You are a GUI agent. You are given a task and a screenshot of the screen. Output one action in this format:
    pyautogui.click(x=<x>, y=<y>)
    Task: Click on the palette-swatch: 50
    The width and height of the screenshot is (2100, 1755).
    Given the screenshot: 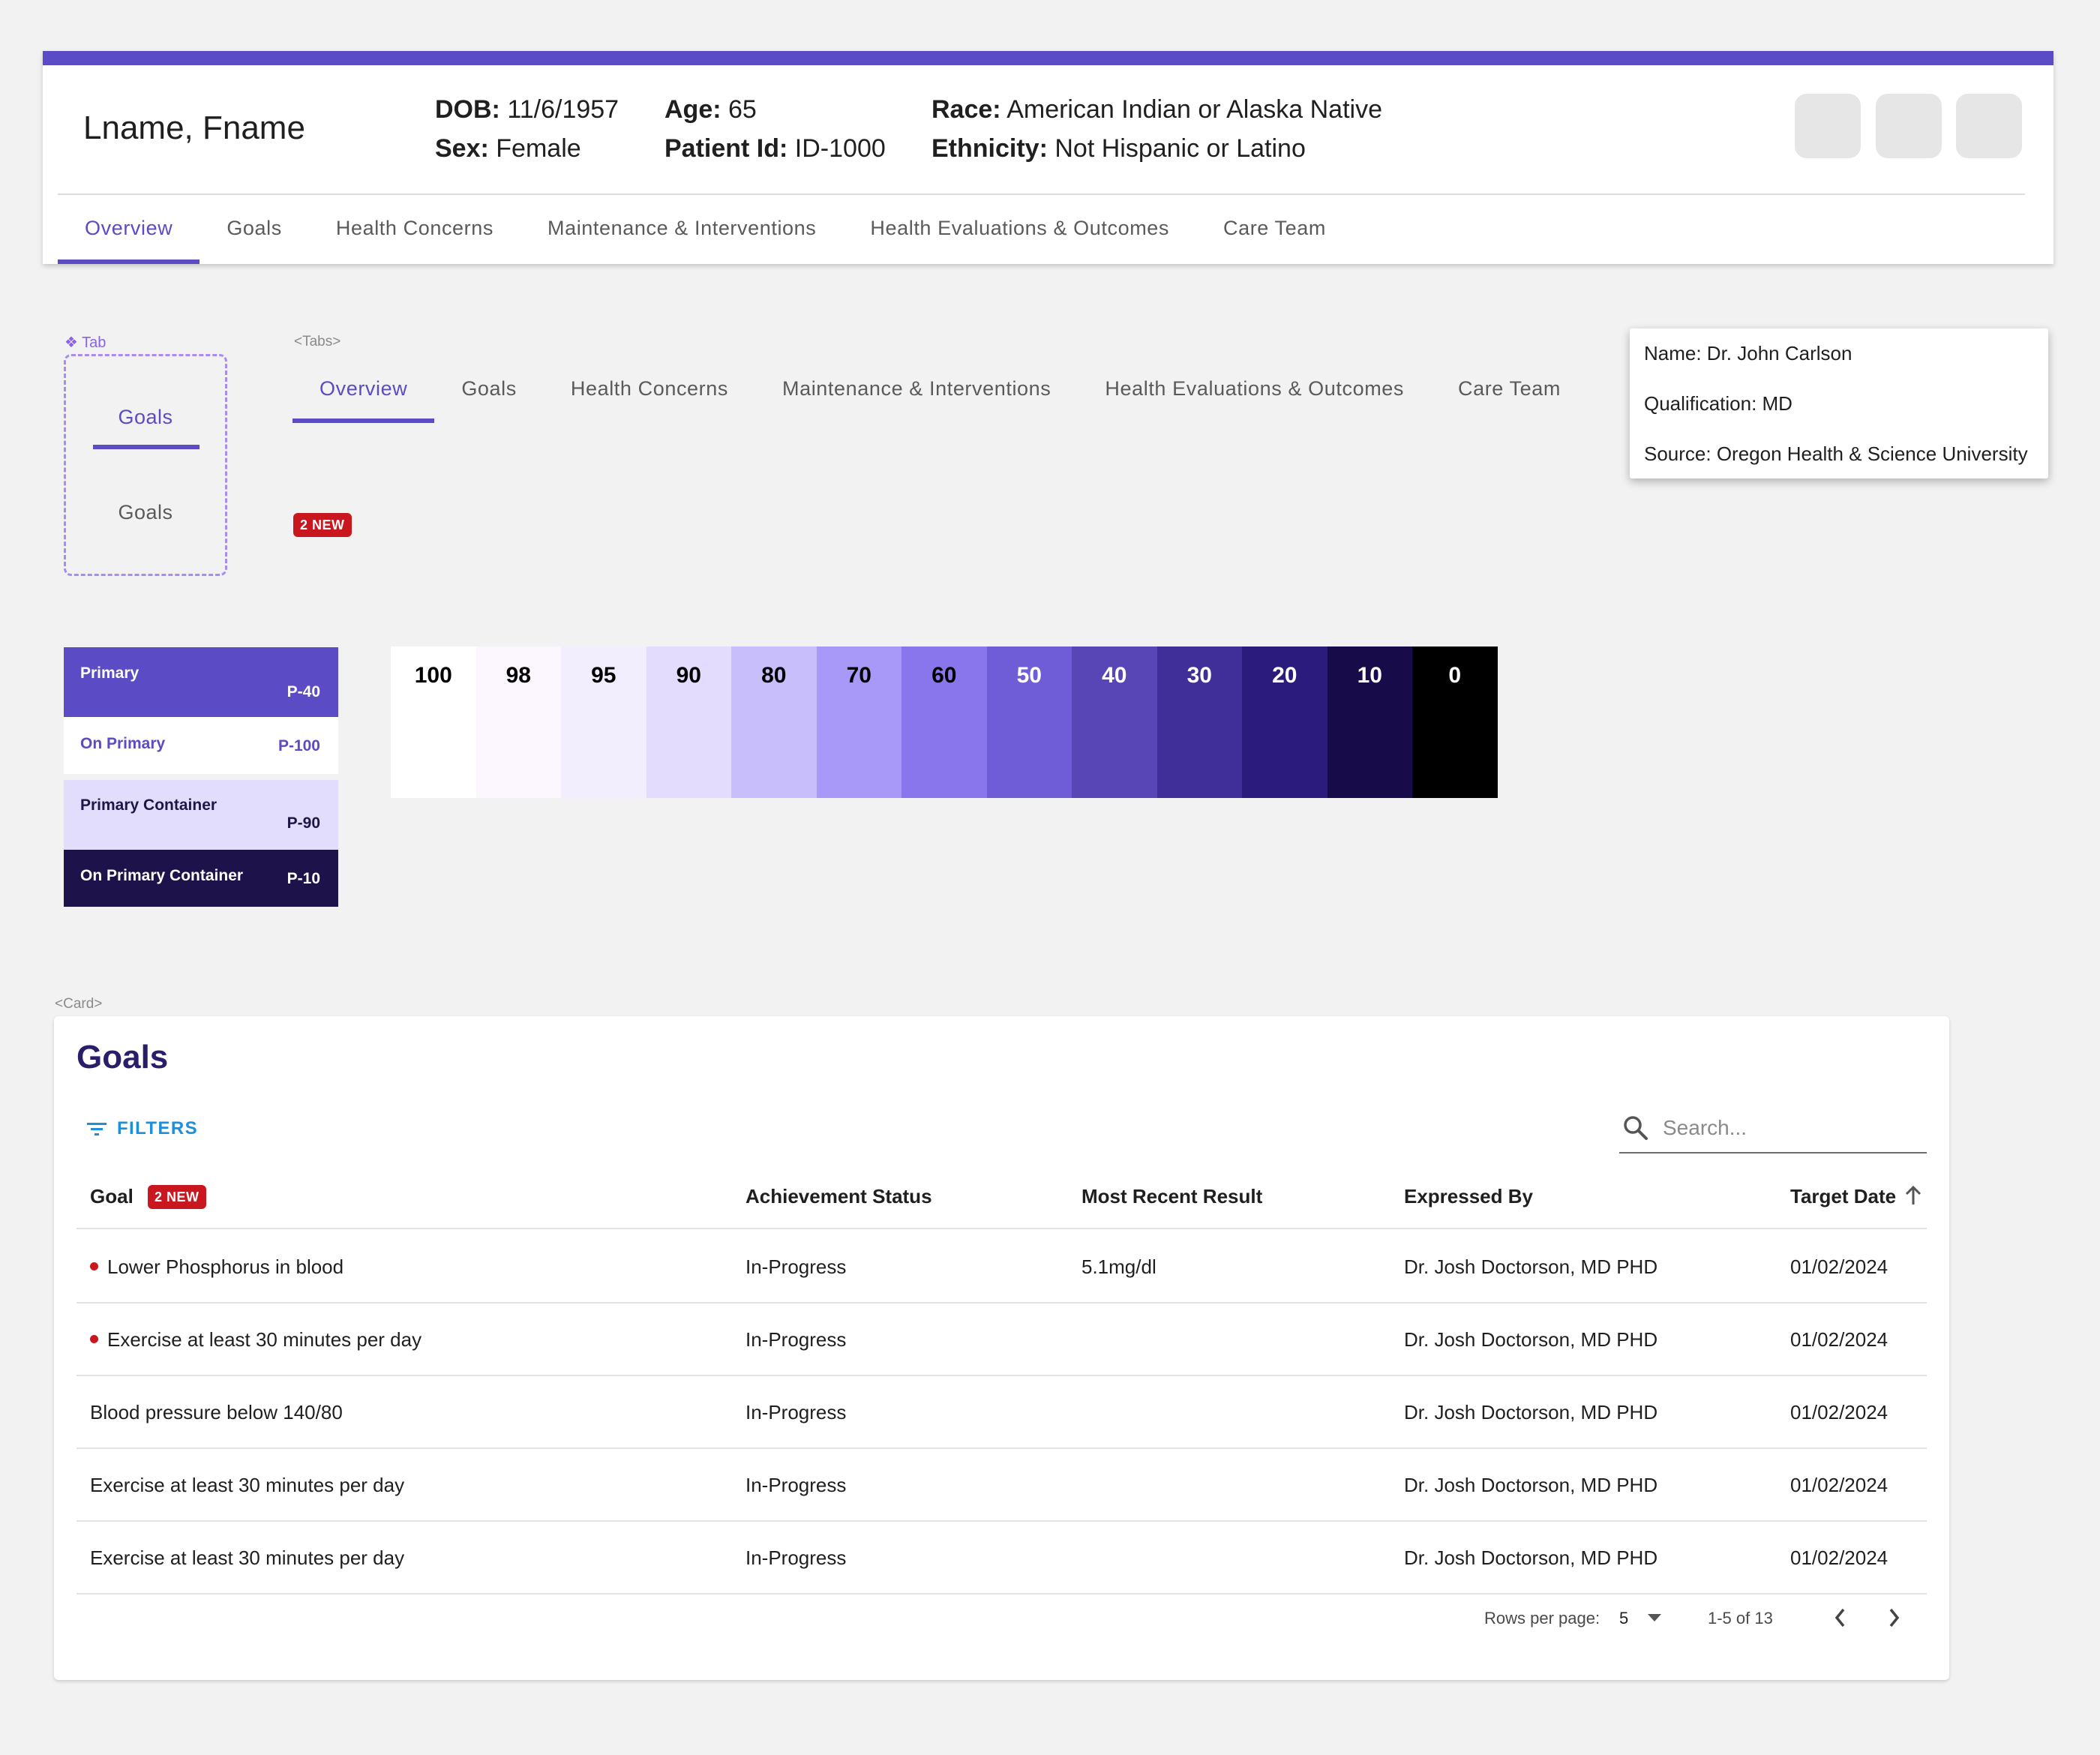 What is the action you would take?
    pyautogui.click(x=1029, y=722)
    